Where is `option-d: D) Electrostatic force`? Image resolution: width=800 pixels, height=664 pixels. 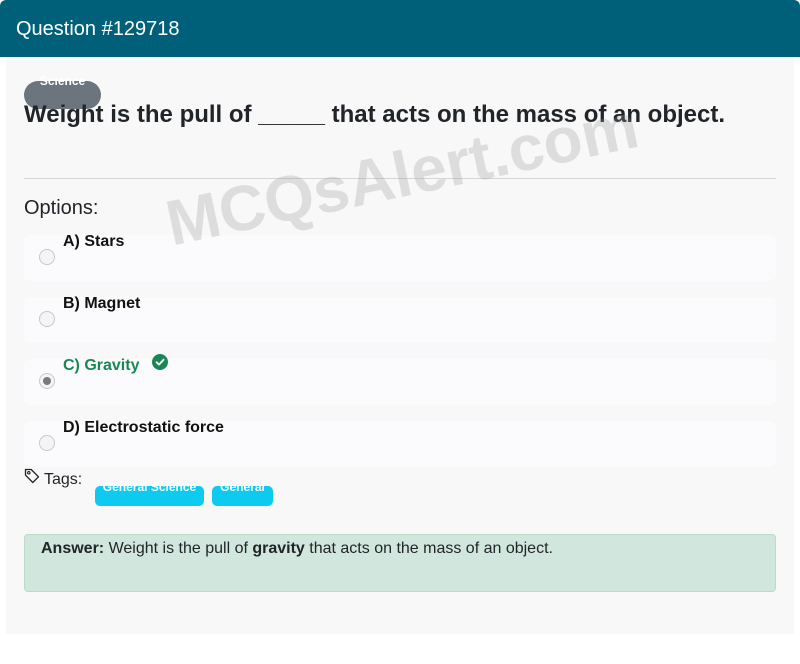
option-d: D) Electrostatic force is located at coordinates (400, 443).